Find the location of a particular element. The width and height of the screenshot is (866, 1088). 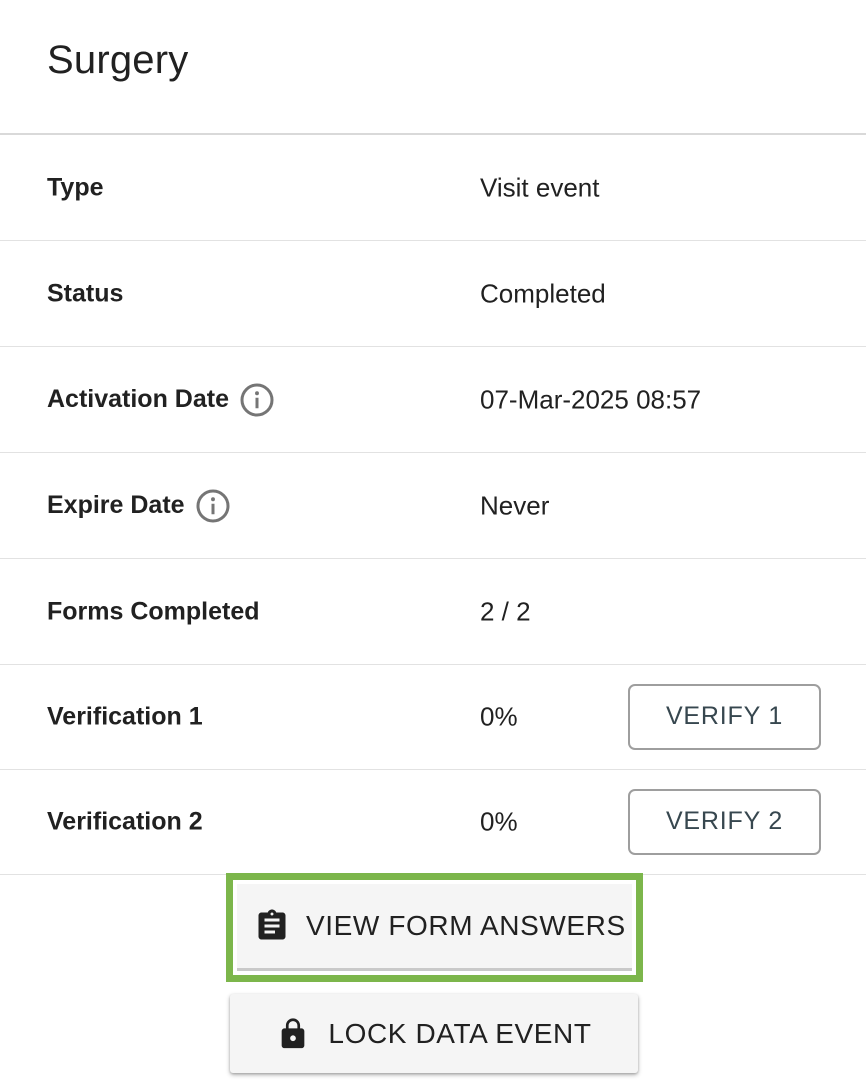

view-form-answers-button: VIEW FORM ANSWERS is located at coordinates (434, 927).